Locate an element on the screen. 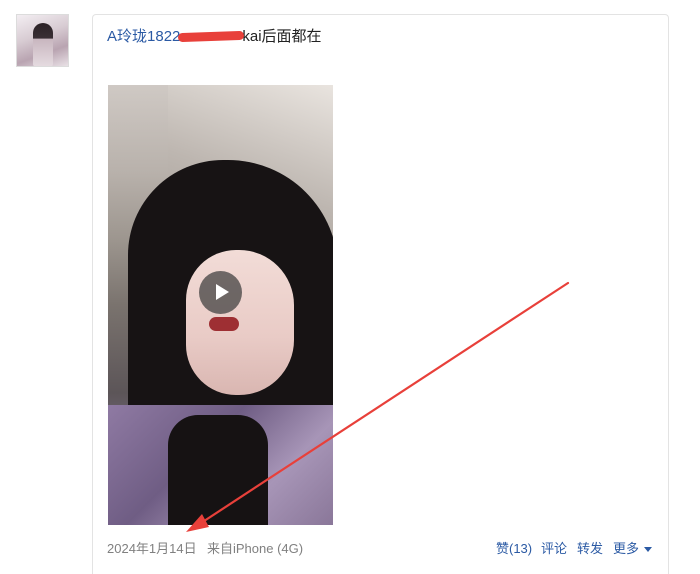  more-label: 更多 is located at coordinates (626, 548).